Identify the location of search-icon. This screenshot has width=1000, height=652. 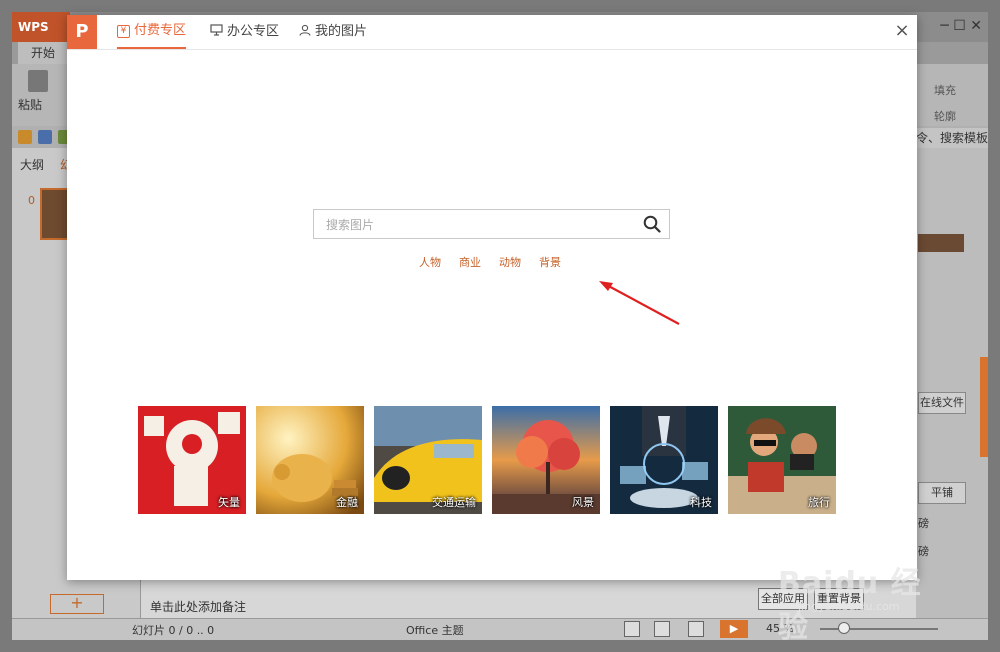
(652, 224).